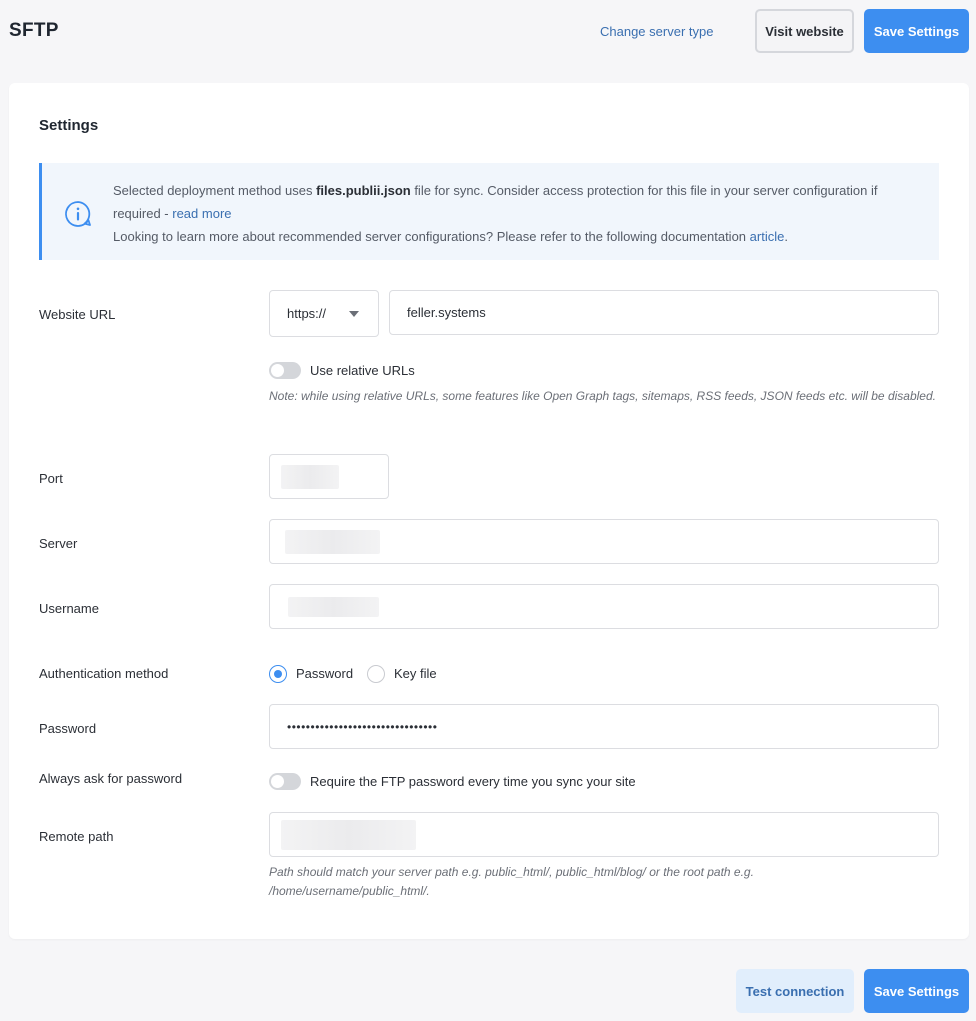 The width and height of the screenshot is (976, 1021). What do you see at coordinates (69, 125) in the screenshot?
I see `settings-title: Settings` at bounding box center [69, 125].